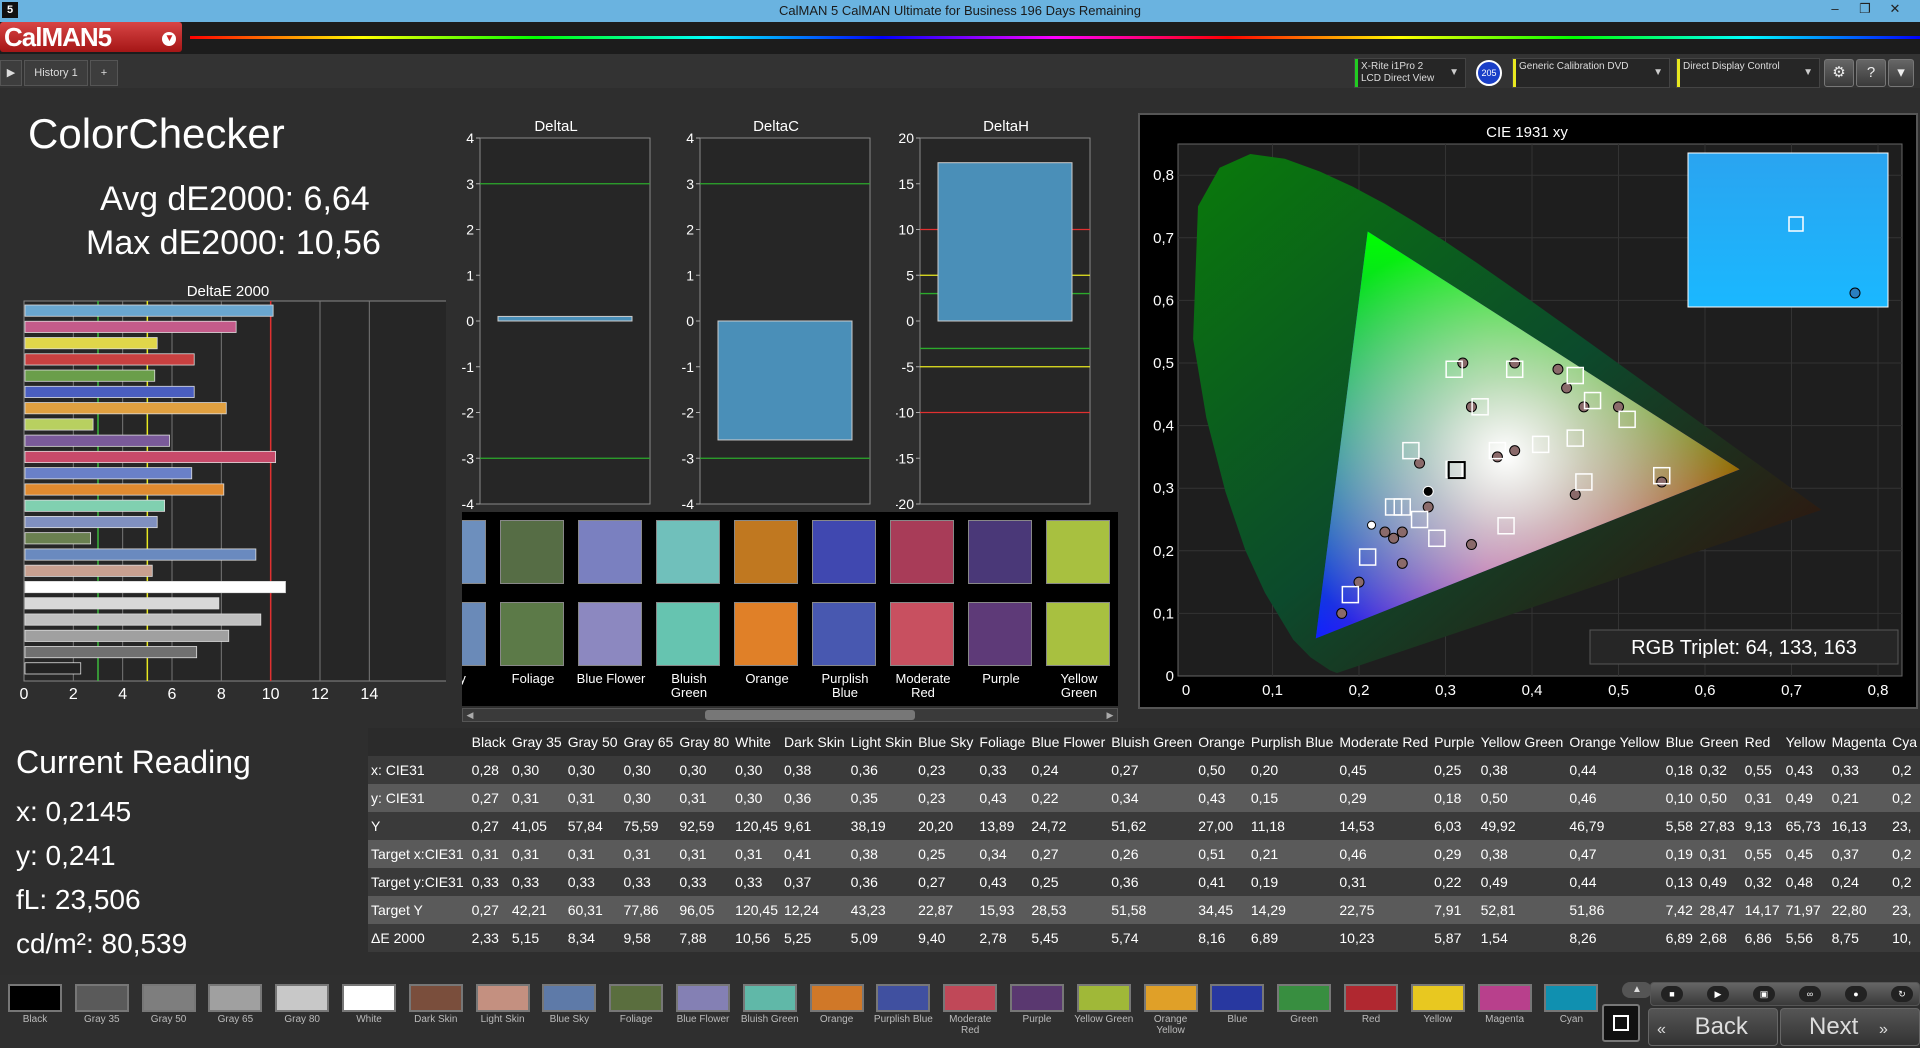 This screenshot has width=1920, height=1048. I want to click on swatch-pair: Purplish Blue, so click(843, 609).